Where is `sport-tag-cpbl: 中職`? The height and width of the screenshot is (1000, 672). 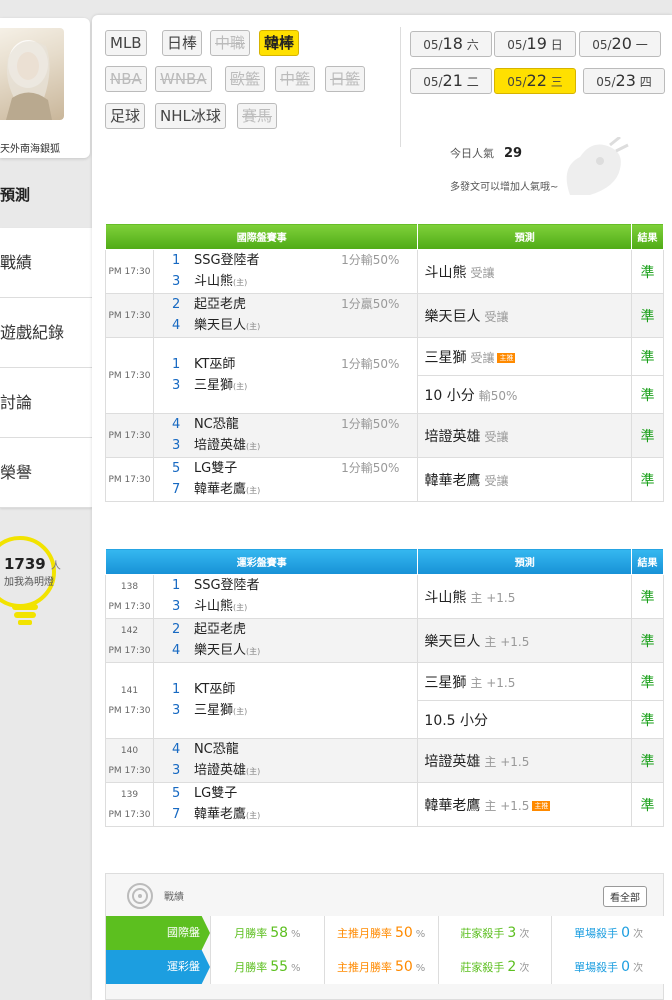 sport-tag-cpbl: 中職 is located at coordinates (230, 43).